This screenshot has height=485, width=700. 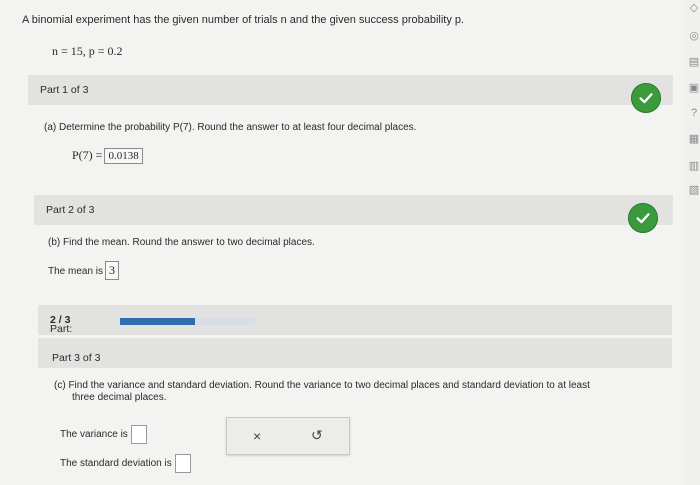 I want to click on progress-track, so click(x=187, y=321).